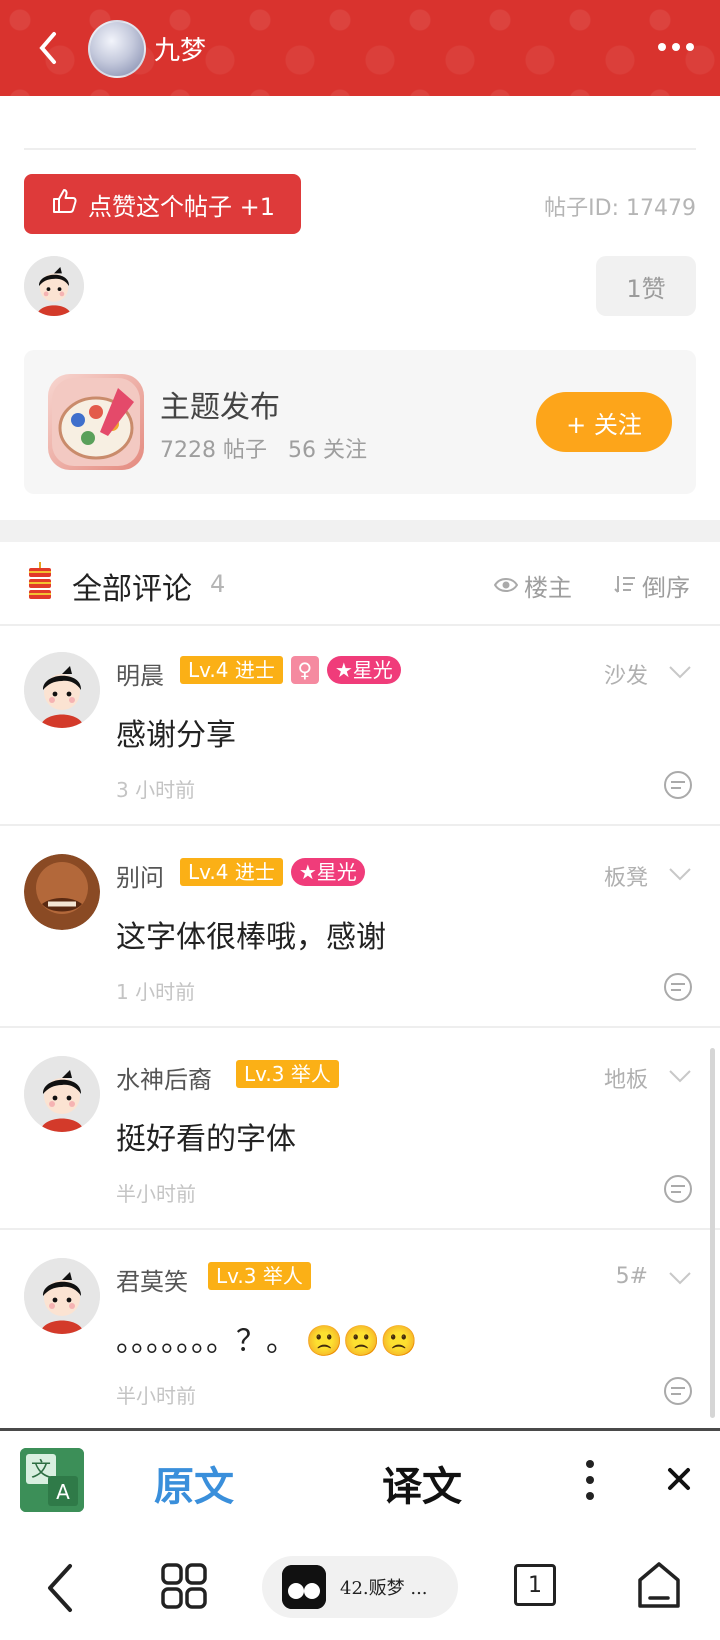 This screenshot has width=720, height=1640. What do you see at coordinates (62, 1588) in the screenshot?
I see `back-icon` at bounding box center [62, 1588].